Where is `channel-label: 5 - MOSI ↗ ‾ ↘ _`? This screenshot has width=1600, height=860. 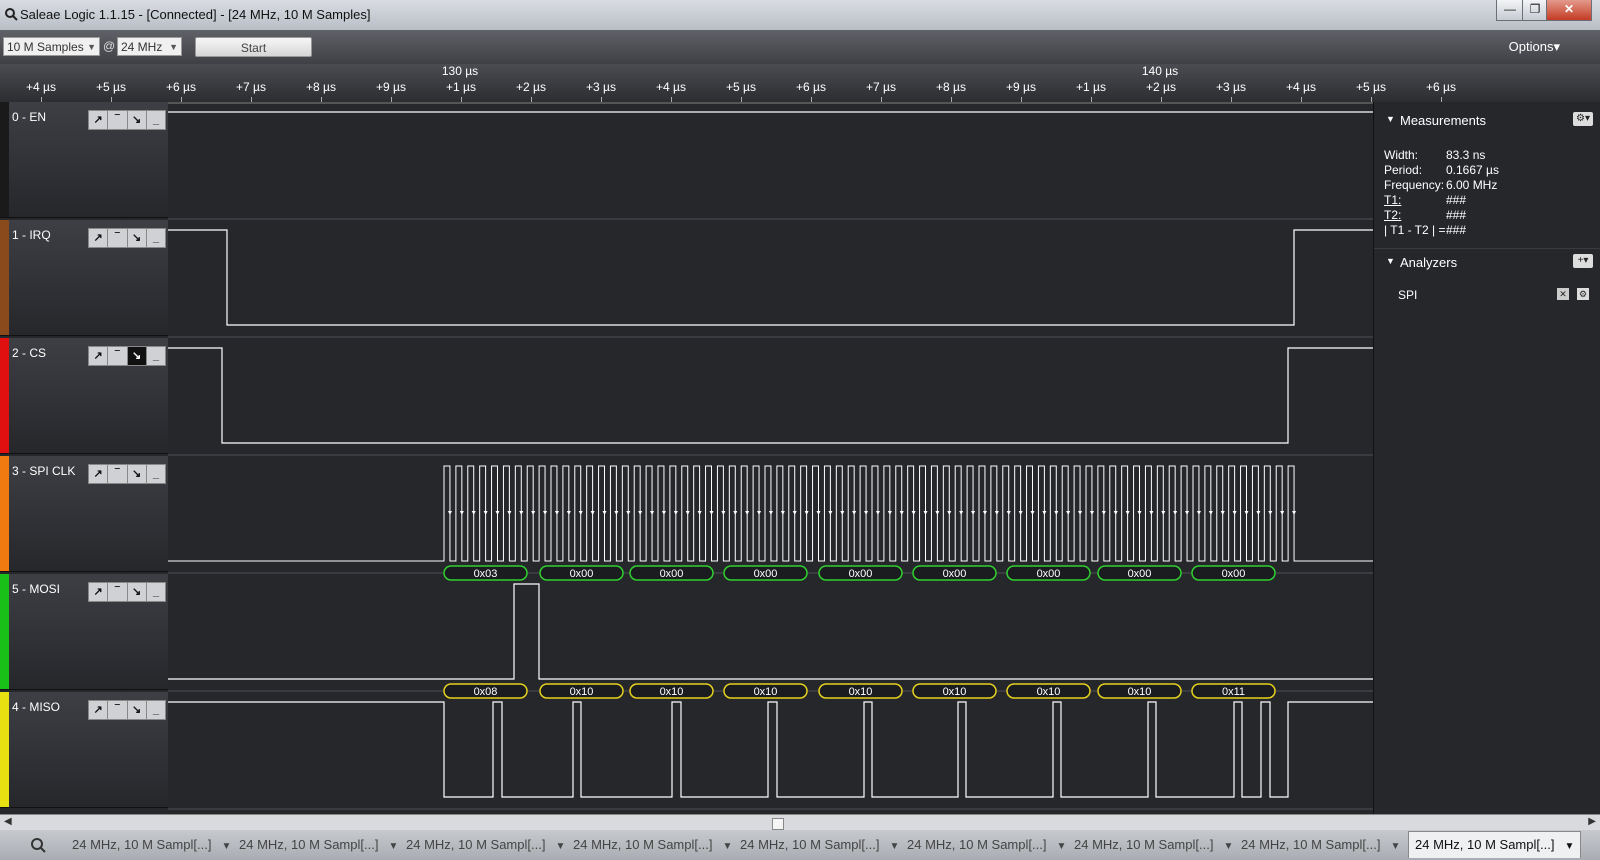
channel-label: 5 - MOSI ↗ ‾ ↘ _ is located at coordinates (84, 632).